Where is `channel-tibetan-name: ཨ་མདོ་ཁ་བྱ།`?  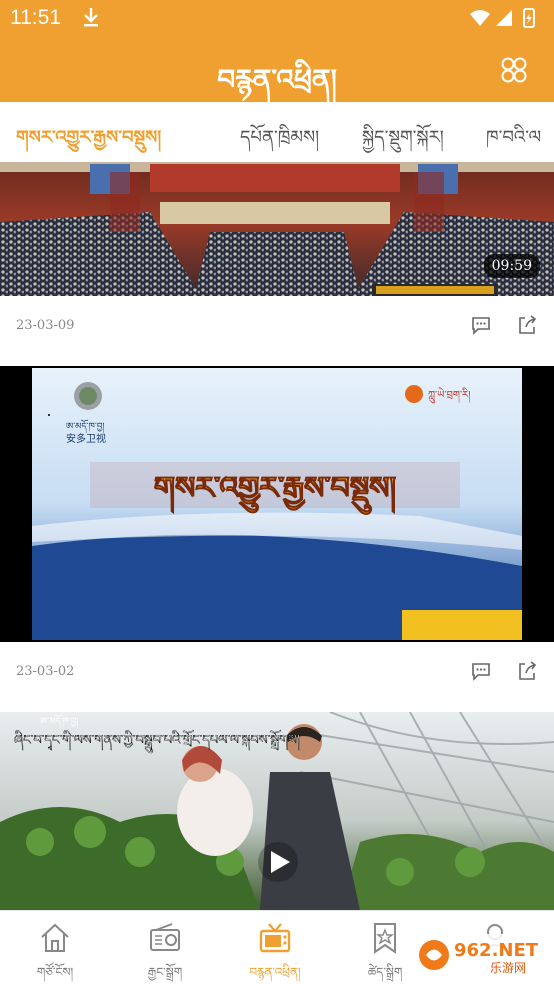 channel-tibetan-name: ཨ་མདོ་ཁ་བྱ། is located at coordinates (85, 426).